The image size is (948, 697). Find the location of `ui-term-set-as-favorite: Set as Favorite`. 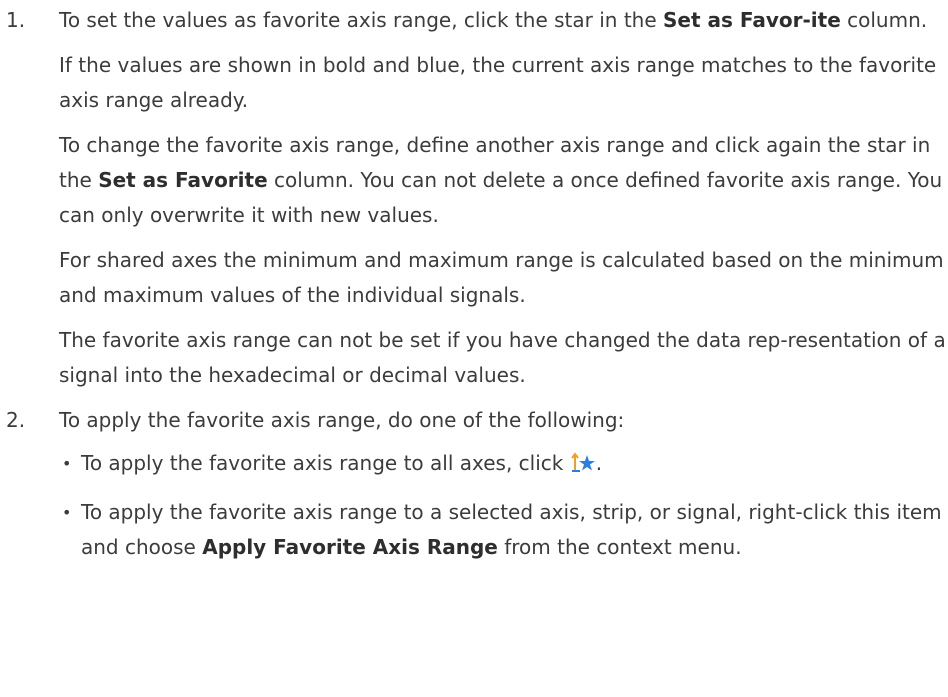

ui-term-set-as-favorite: Set as Favorite is located at coordinates (183, 180).